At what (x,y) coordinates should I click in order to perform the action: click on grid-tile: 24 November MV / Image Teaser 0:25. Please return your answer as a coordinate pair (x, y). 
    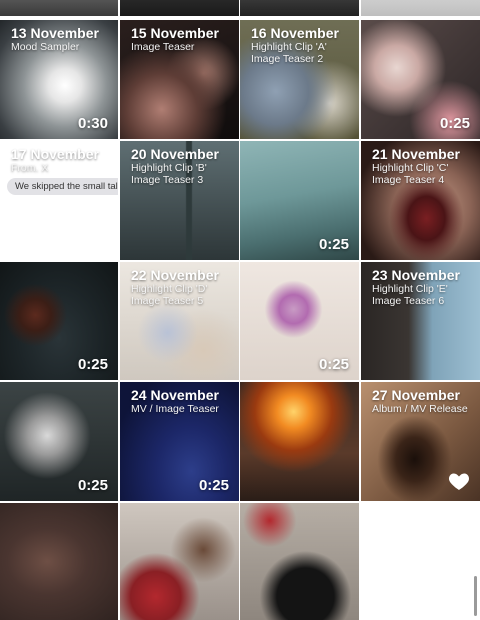
    Looking at the image, I should click on (179, 441).